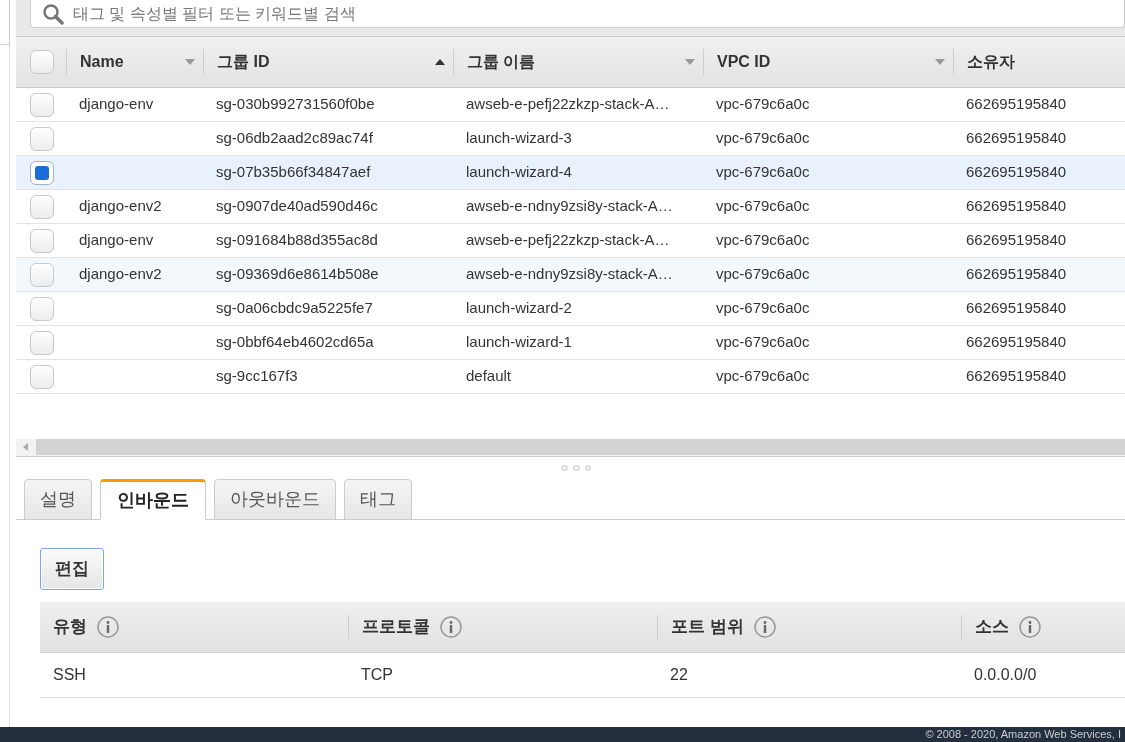 The height and width of the screenshot is (742, 1125). I want to click on tab: 설명, so click(58, 499).